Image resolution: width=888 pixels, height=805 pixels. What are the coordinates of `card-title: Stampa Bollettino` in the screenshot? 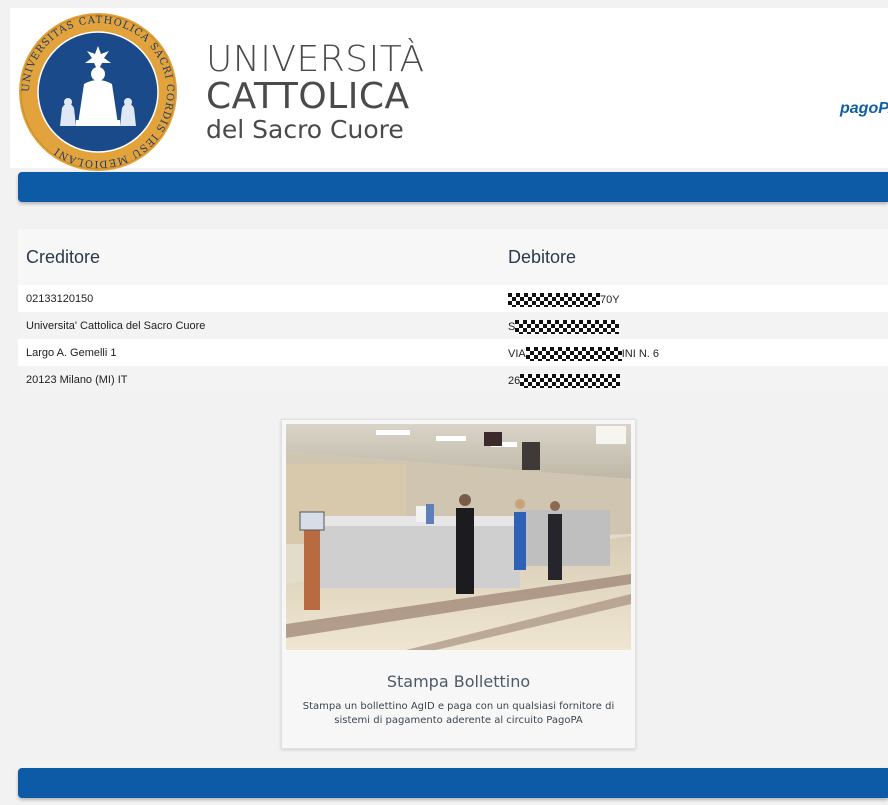 It's located at (458, 681).